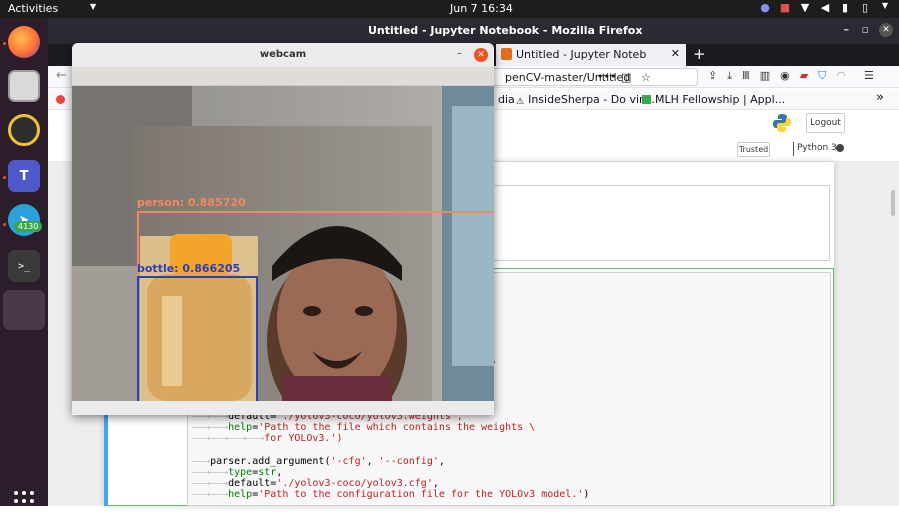  Describe the element at coordinates (886, 30) in the screenshot. I see `close-window-button: ✕` at that location.